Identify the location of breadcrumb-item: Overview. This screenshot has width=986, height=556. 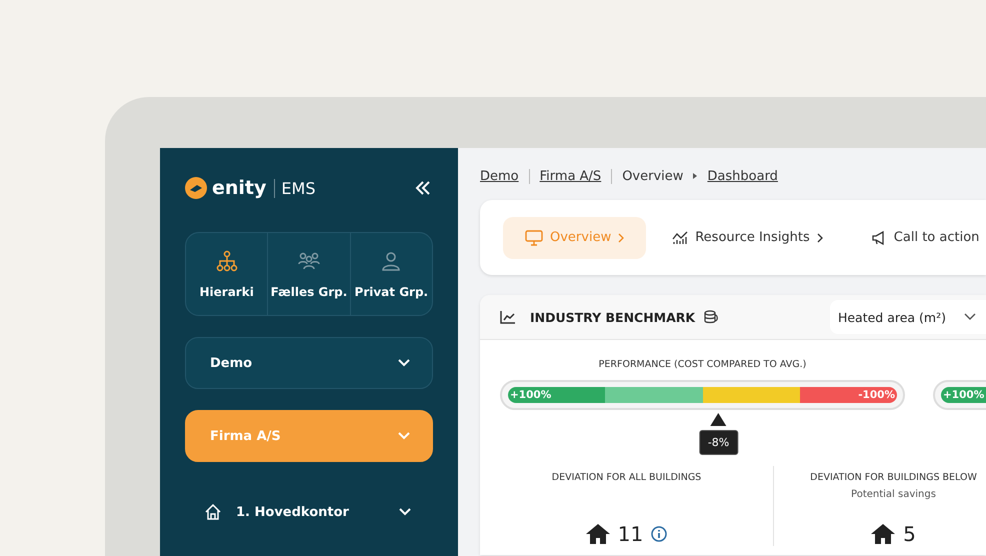
(653, 176).